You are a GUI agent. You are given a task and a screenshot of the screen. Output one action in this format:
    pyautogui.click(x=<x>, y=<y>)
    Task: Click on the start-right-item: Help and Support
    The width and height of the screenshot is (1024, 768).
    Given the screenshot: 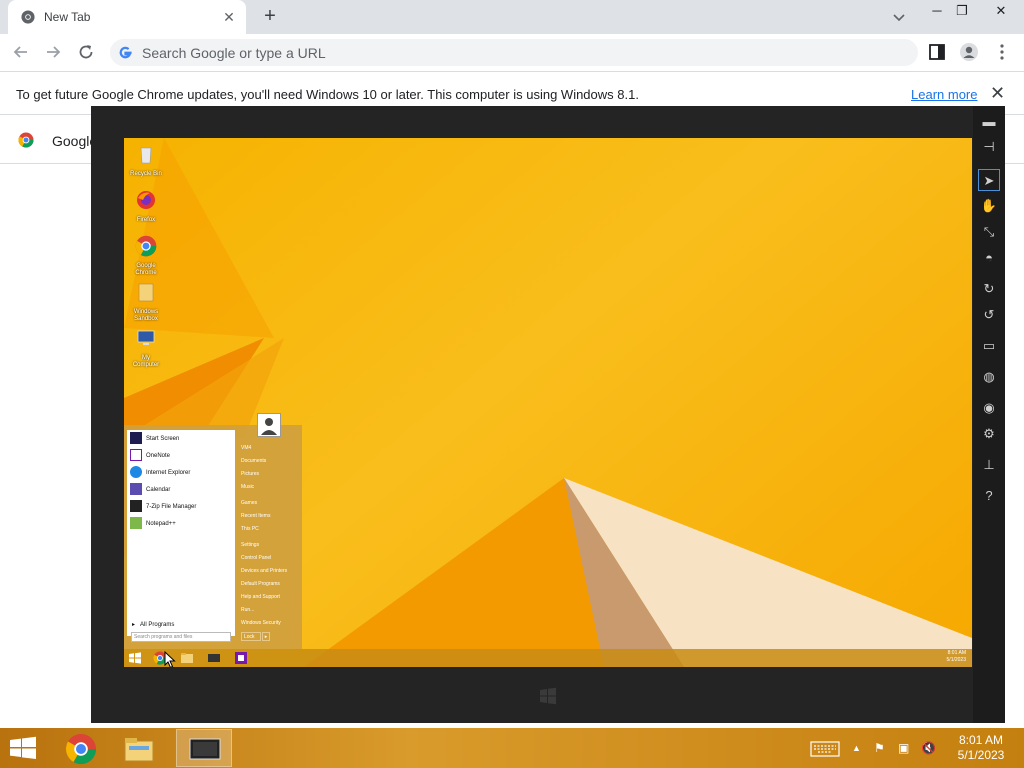 What is the action you would take?
    pyautogui.click(x=260, y=597)
    